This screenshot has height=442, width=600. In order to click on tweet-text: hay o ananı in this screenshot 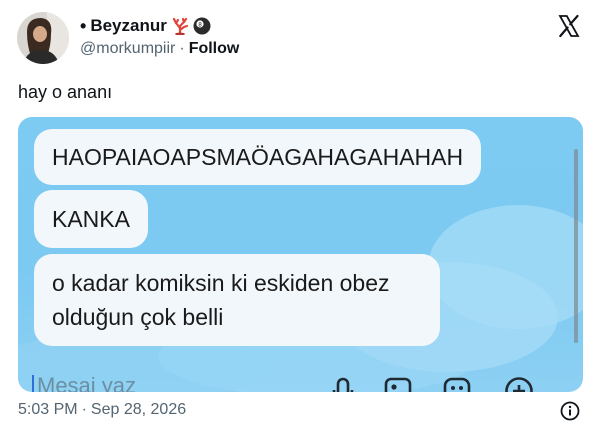, I will do `click(65, 92)`.